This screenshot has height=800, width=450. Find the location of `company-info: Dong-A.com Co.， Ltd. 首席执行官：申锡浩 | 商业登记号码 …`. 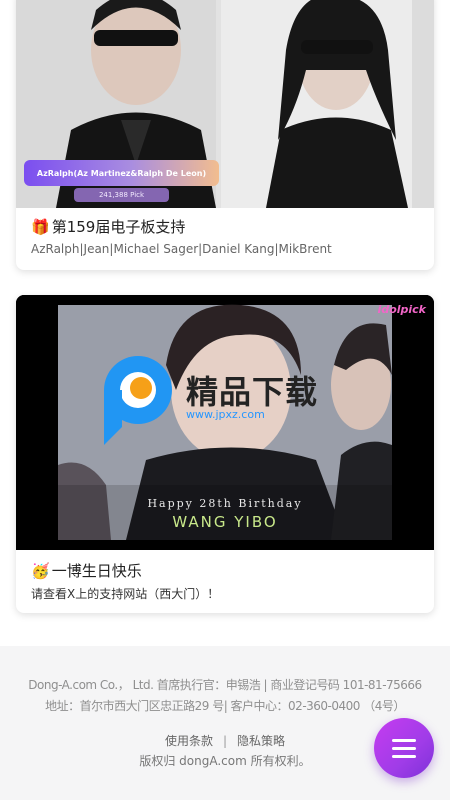

company-info: Dong-A.com Co.， Ltd. 首席执行官：申锡浩 | 商业登记号码 … is located at coordinates (225, 685).